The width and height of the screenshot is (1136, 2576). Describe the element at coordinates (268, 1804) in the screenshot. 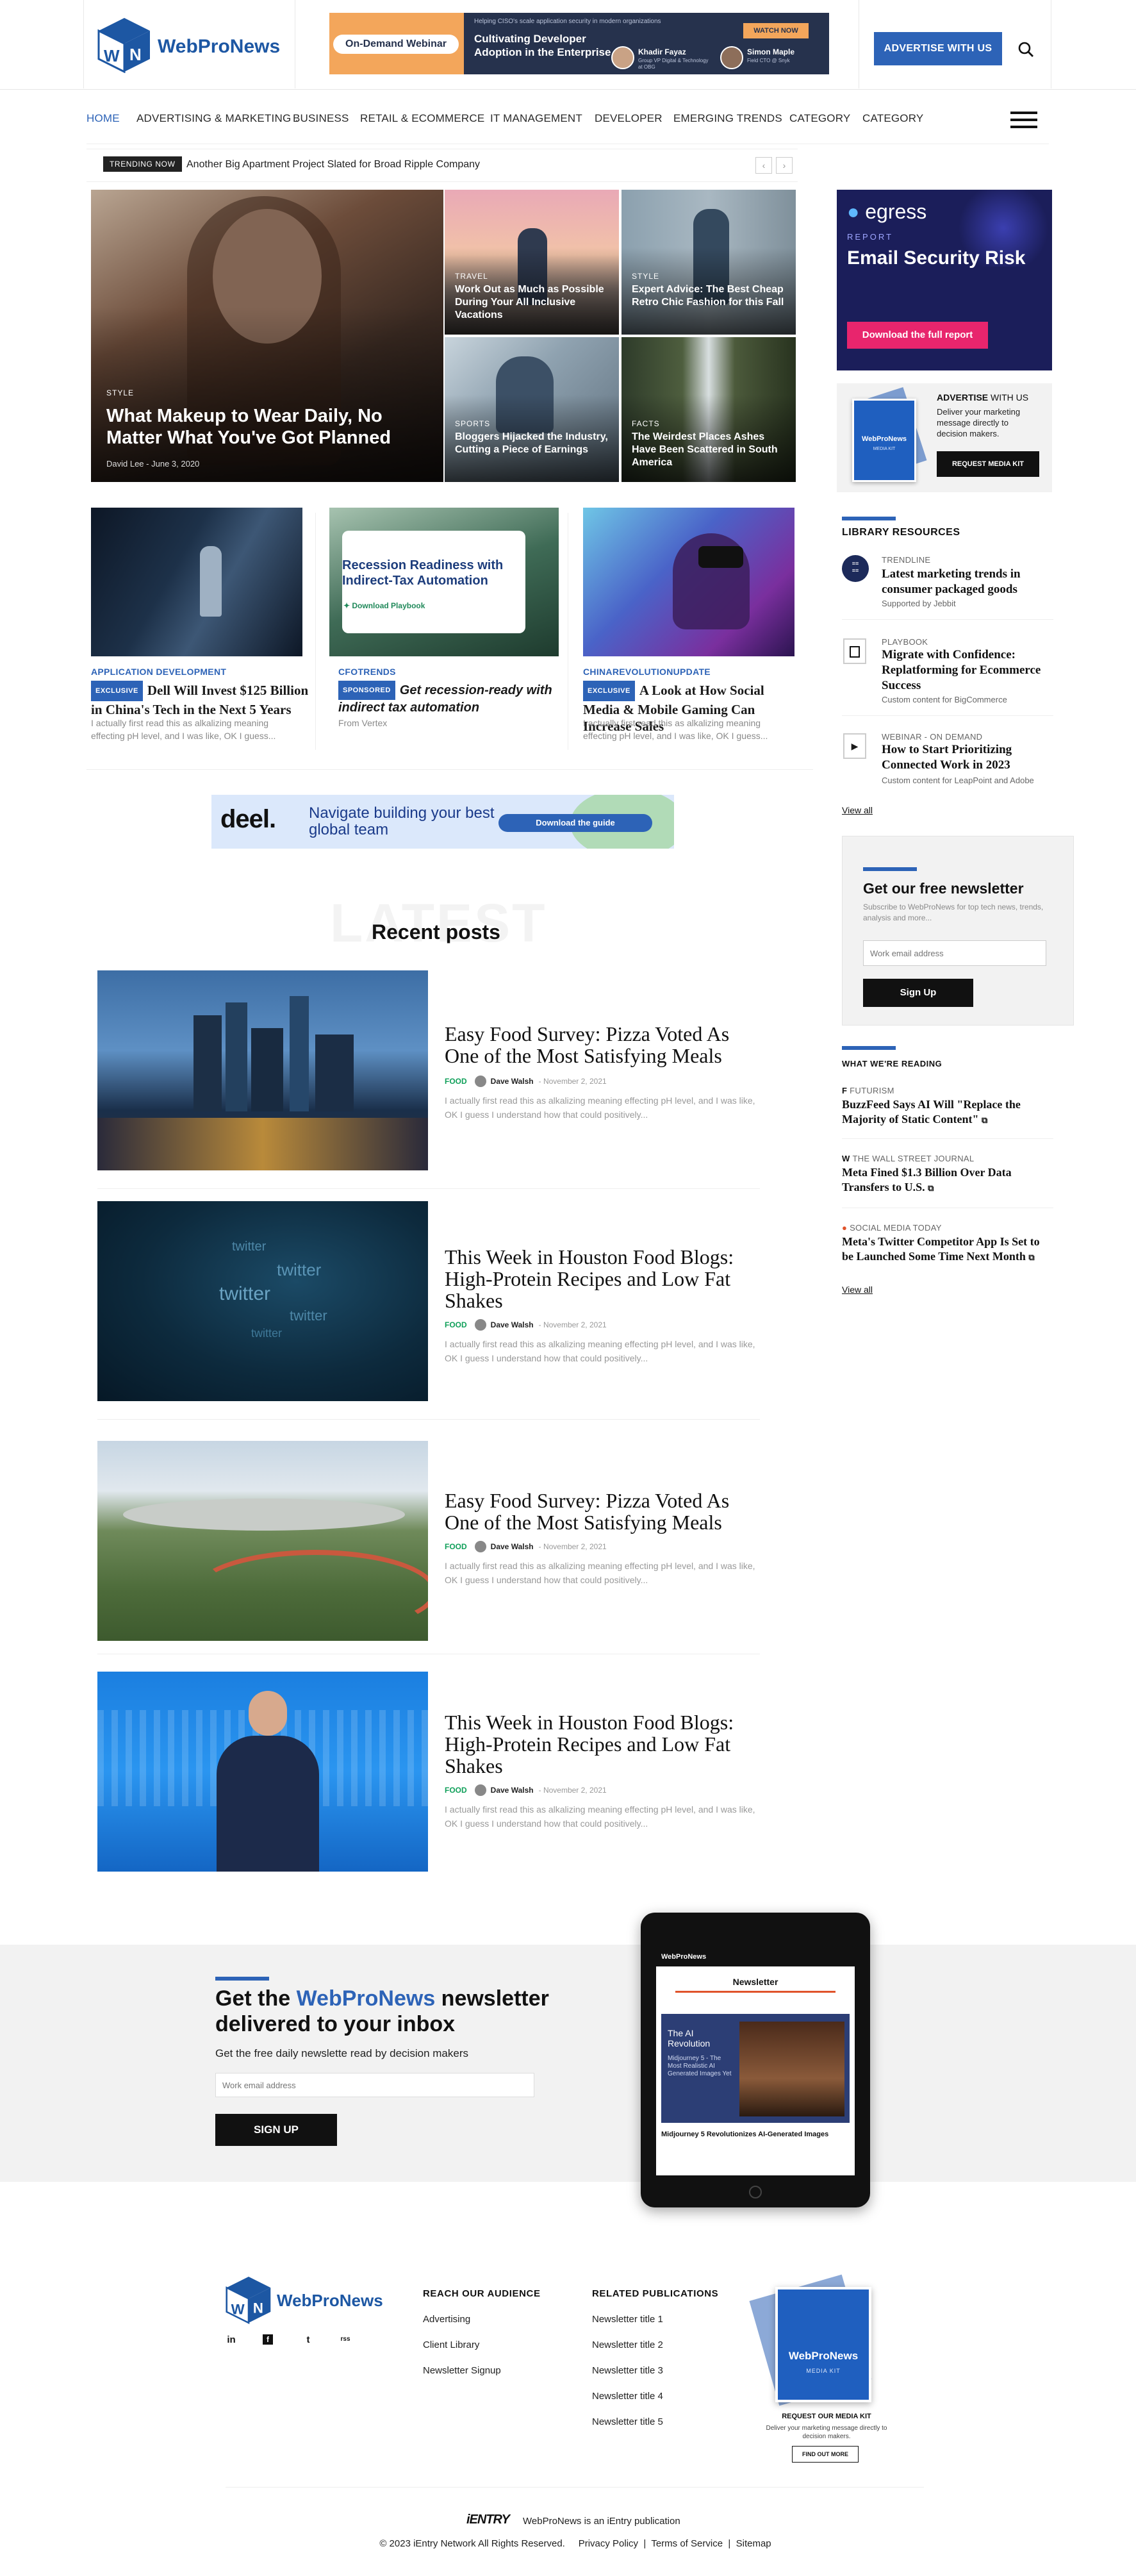

I see `speaker-body` at that location.